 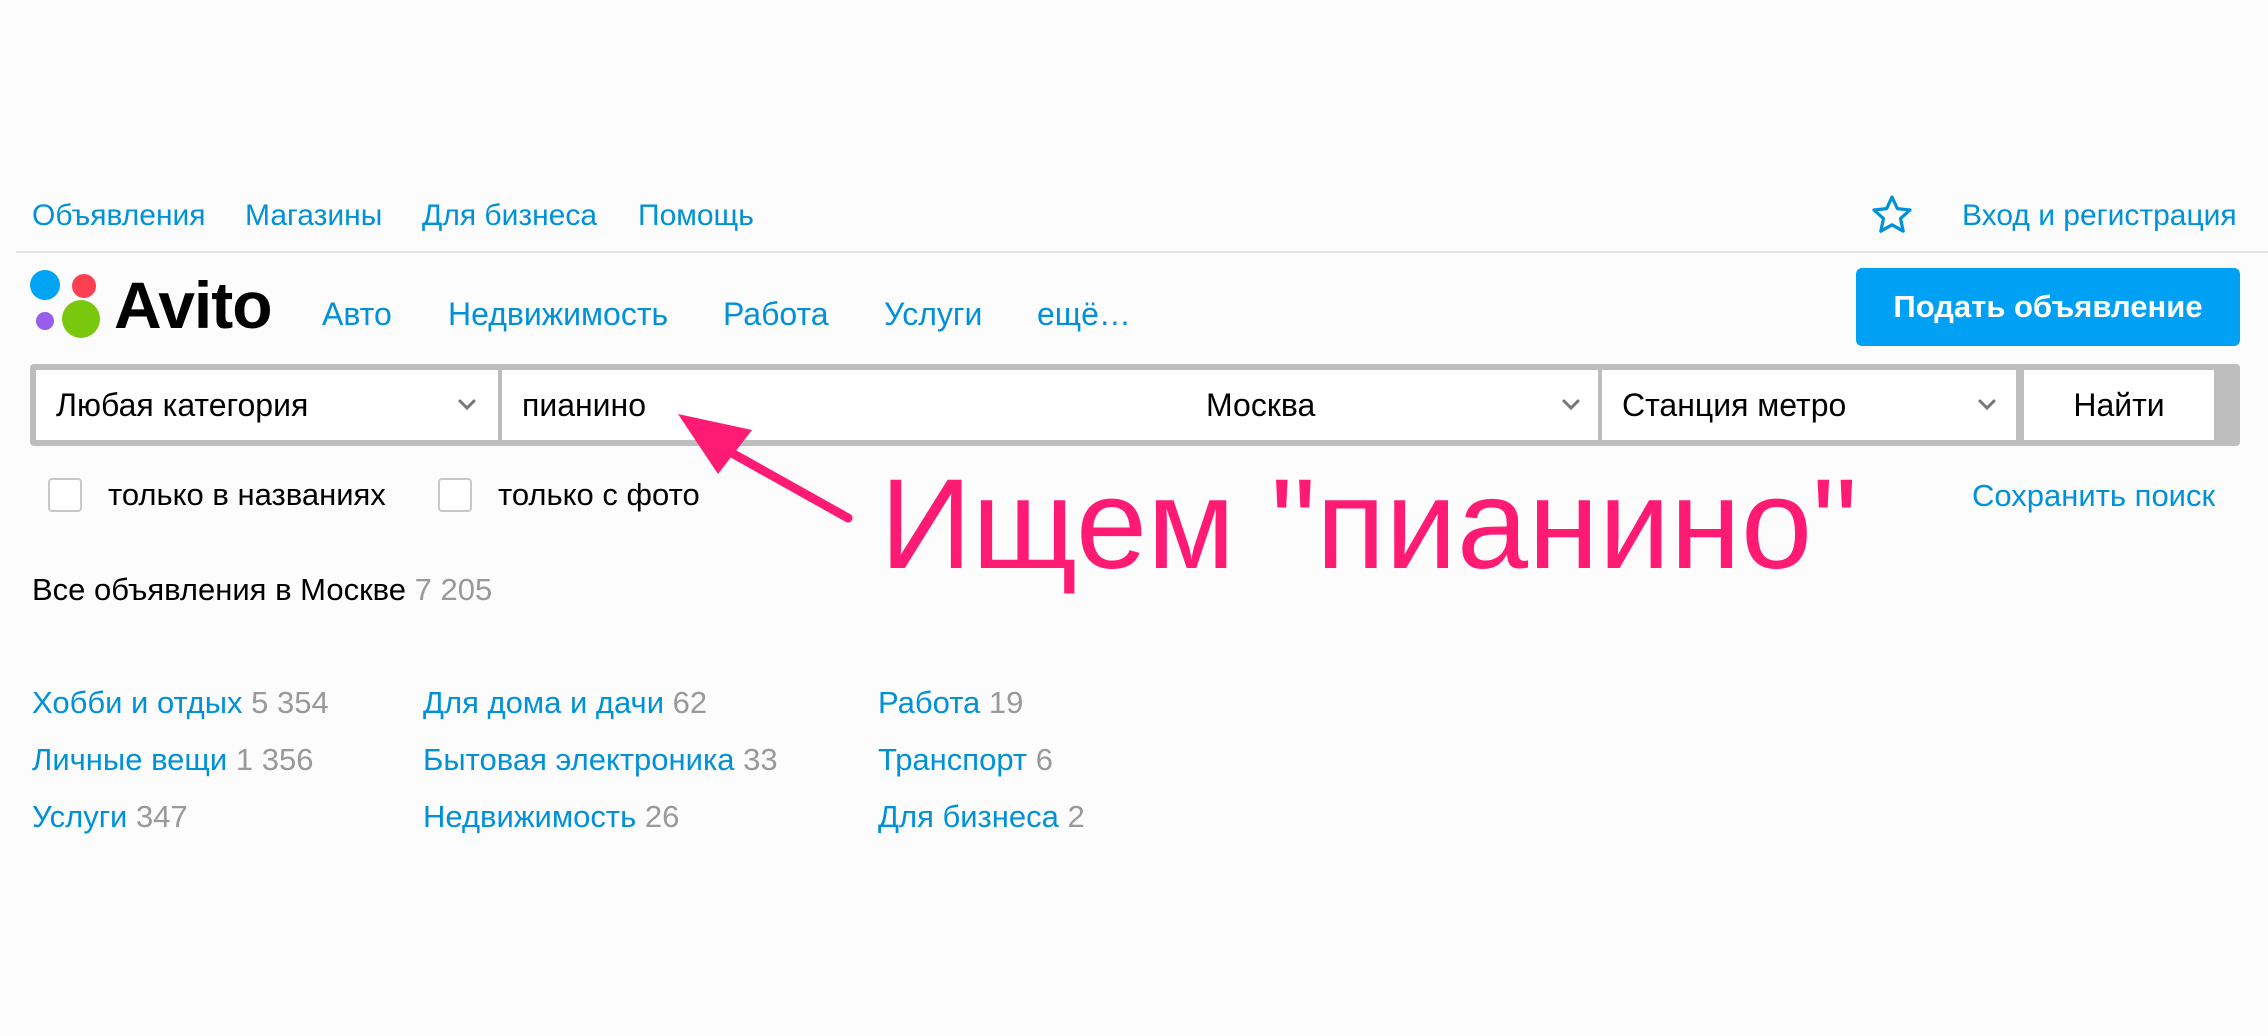 What do you see at coordinates (529, 816) in the screenshot?
I see `result-category-name: Недвижимость` at bounding box center [529, 816].